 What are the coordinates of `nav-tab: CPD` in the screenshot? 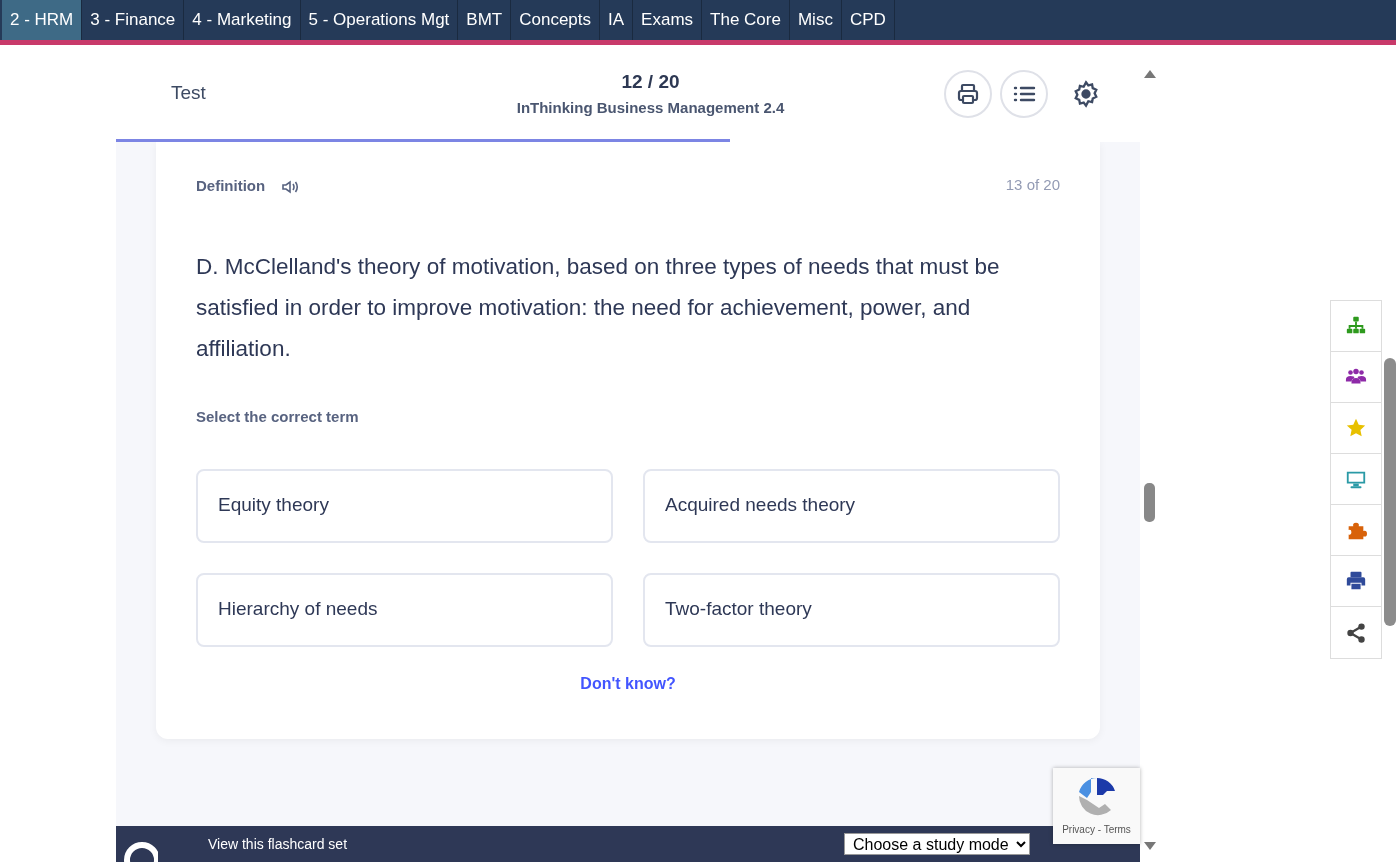 It's located at (868, 20).